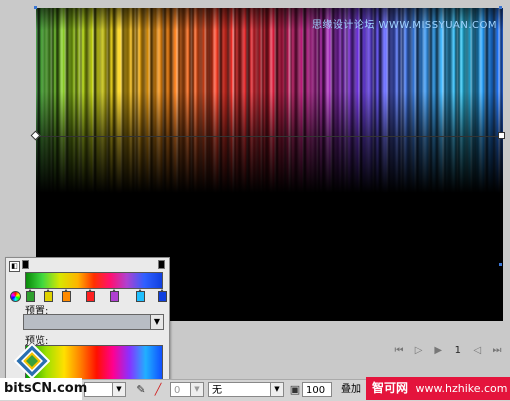  I want to click on hzhike-banner: 智可网 www.hzhike.com, so click(438, 388).